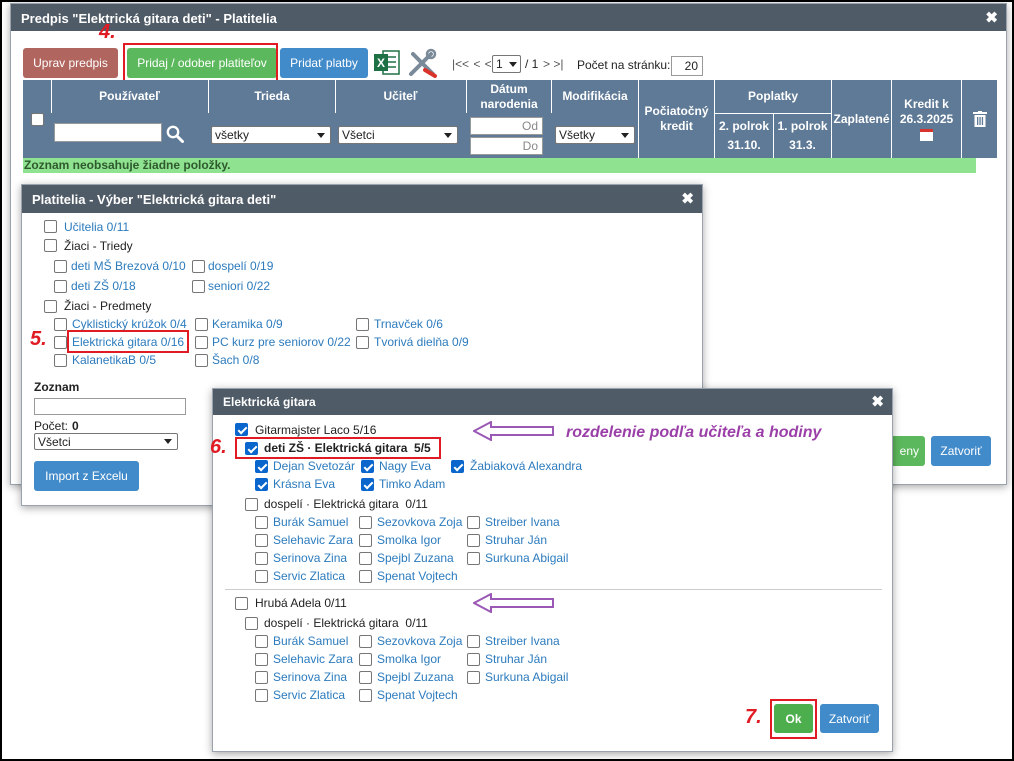  What do you see at coordinates (526, 677) in the screenshot?
I see `student-link: Surkuna Abigail` at bounding box center [526, 677].